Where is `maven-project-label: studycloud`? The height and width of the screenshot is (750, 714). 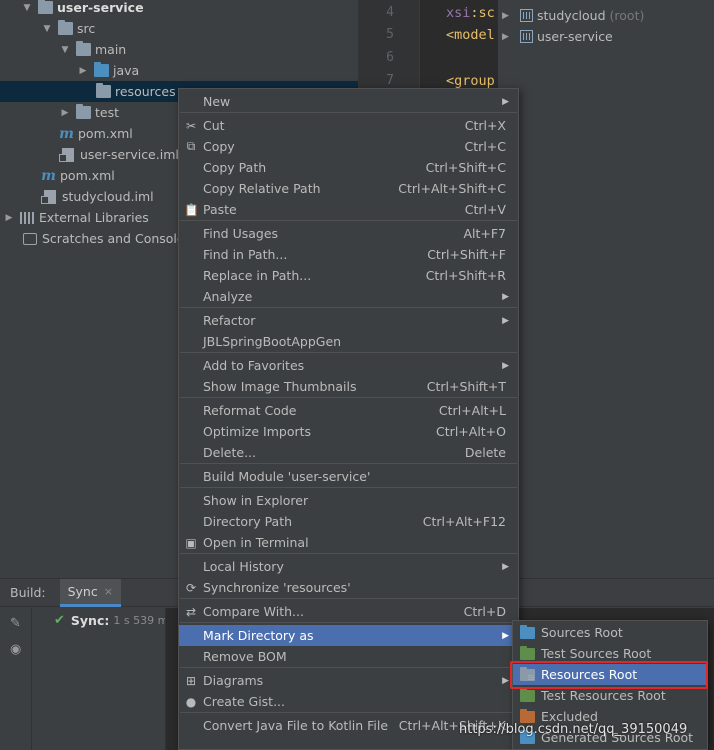
maven-project-label: studycloud is located at coordinates (571, 15).